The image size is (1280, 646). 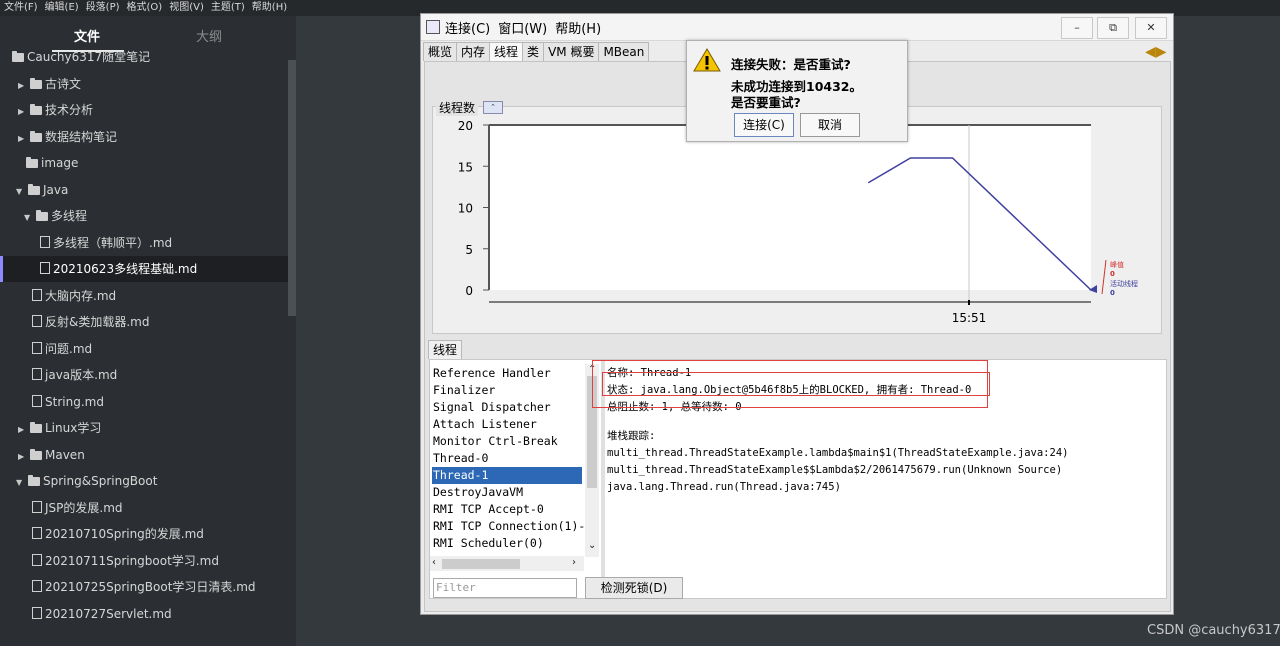 I want to click on tree-file: 问题.md, so click(x=144, y=349).